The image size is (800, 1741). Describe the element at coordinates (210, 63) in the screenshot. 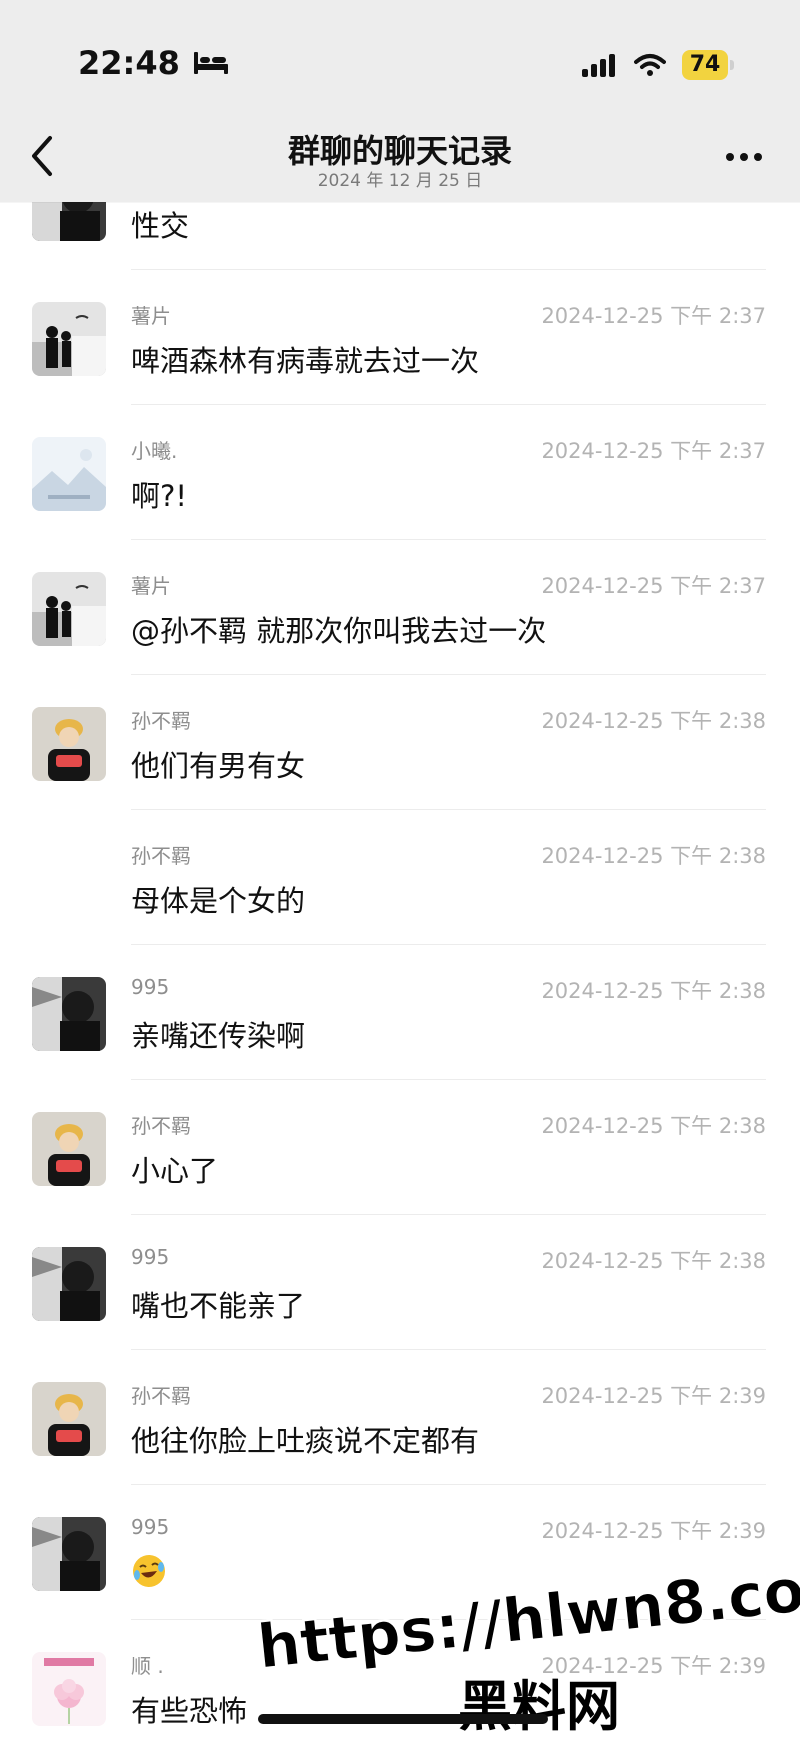

I see `bed-sleep-focus-icon` at that location.